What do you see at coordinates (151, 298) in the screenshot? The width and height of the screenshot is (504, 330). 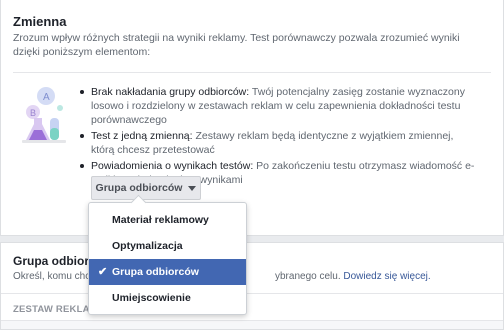 I see `menu-item-label: Umiejscowienie` at bounding box center [151, 298].